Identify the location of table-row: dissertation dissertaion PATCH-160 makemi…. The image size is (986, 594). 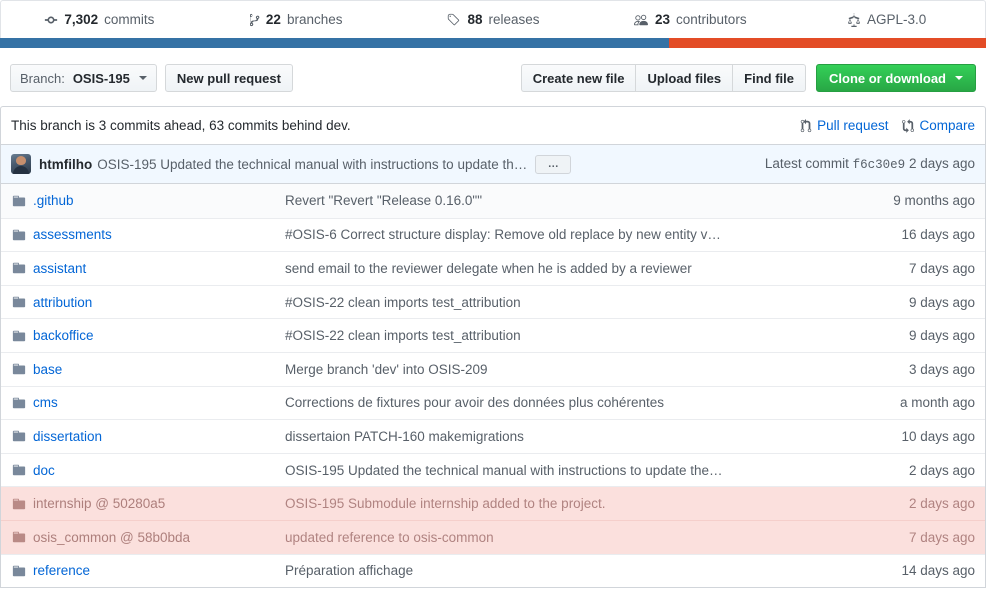
(493, 436).